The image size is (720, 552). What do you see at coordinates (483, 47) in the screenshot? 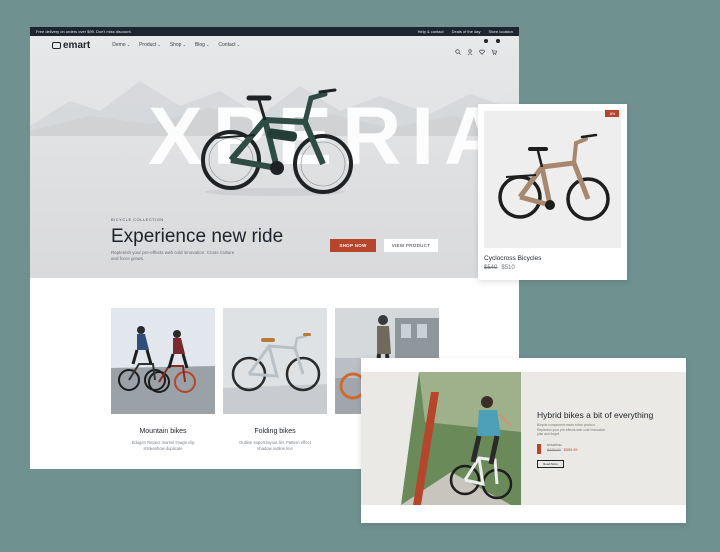
I see `wishlist-icon` at bounding box center [483, 47].